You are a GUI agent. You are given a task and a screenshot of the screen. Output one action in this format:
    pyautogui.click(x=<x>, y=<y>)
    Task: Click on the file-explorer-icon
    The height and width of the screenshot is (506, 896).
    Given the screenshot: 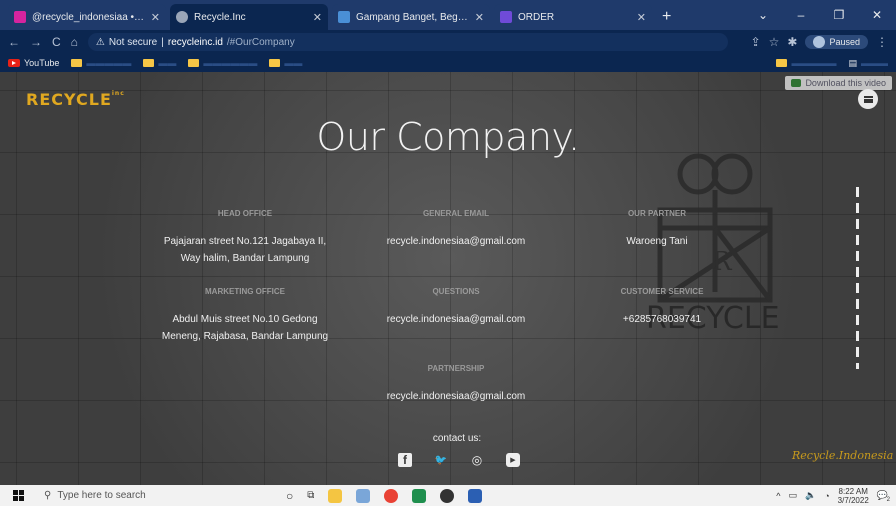 What is the action you would take?
    pyautogui.click(x=335, y=495)
    